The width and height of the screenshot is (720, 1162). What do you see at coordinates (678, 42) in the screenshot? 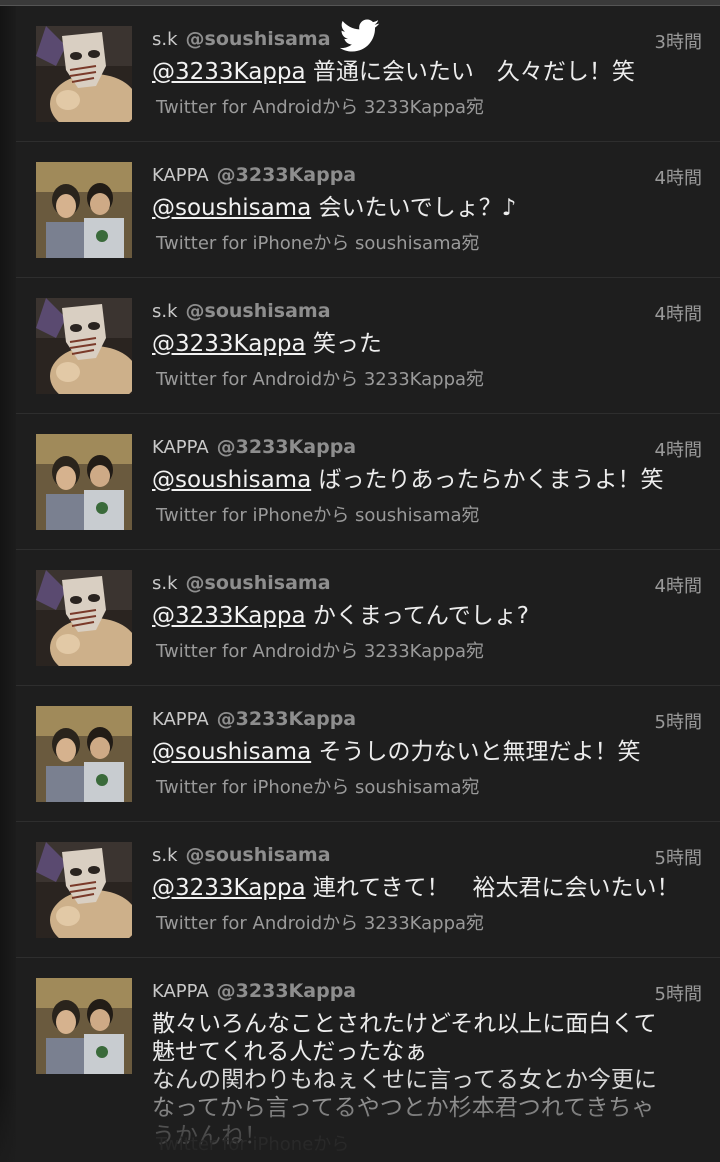
I see `tweet-time: 3時間` at bounding box center [678, 42].